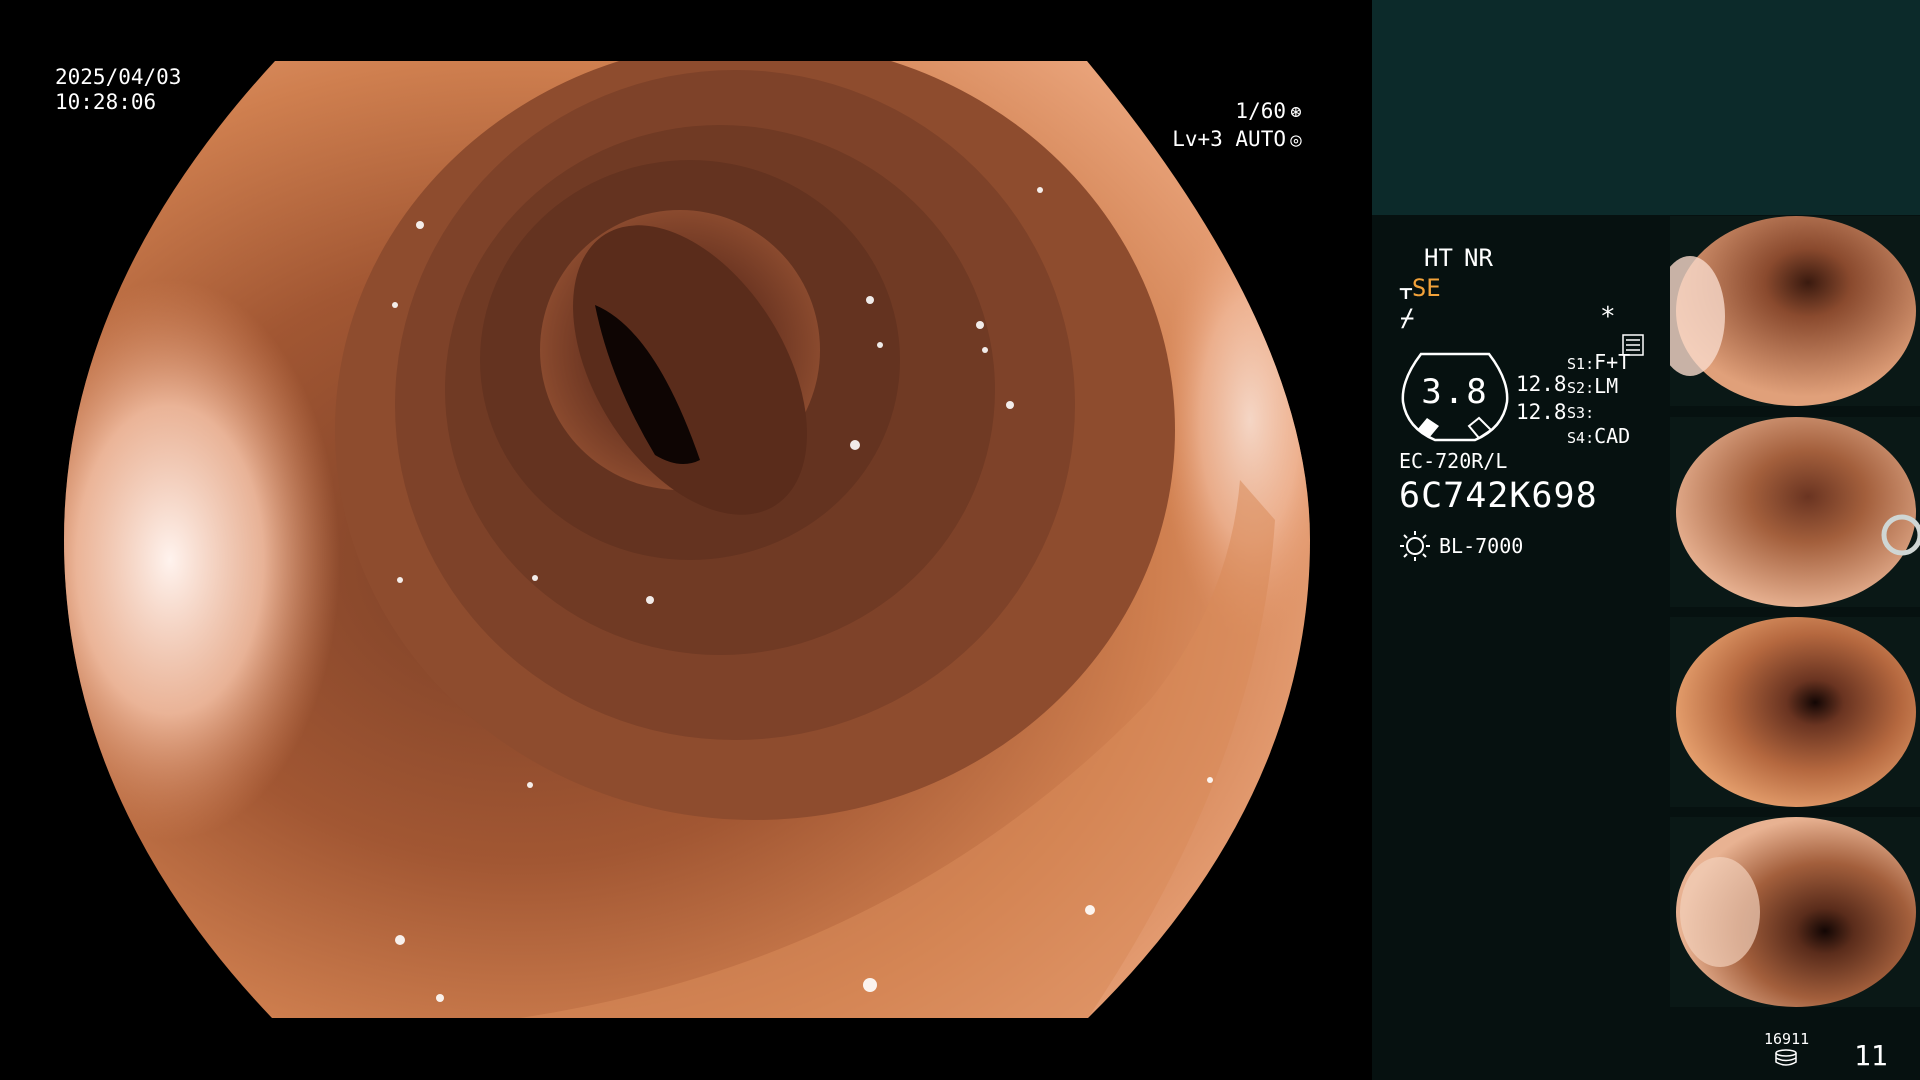  Describe the element at coordinates (1453, 461) in the screenshot. I see `scope-model: EC-720R/L` at that location.